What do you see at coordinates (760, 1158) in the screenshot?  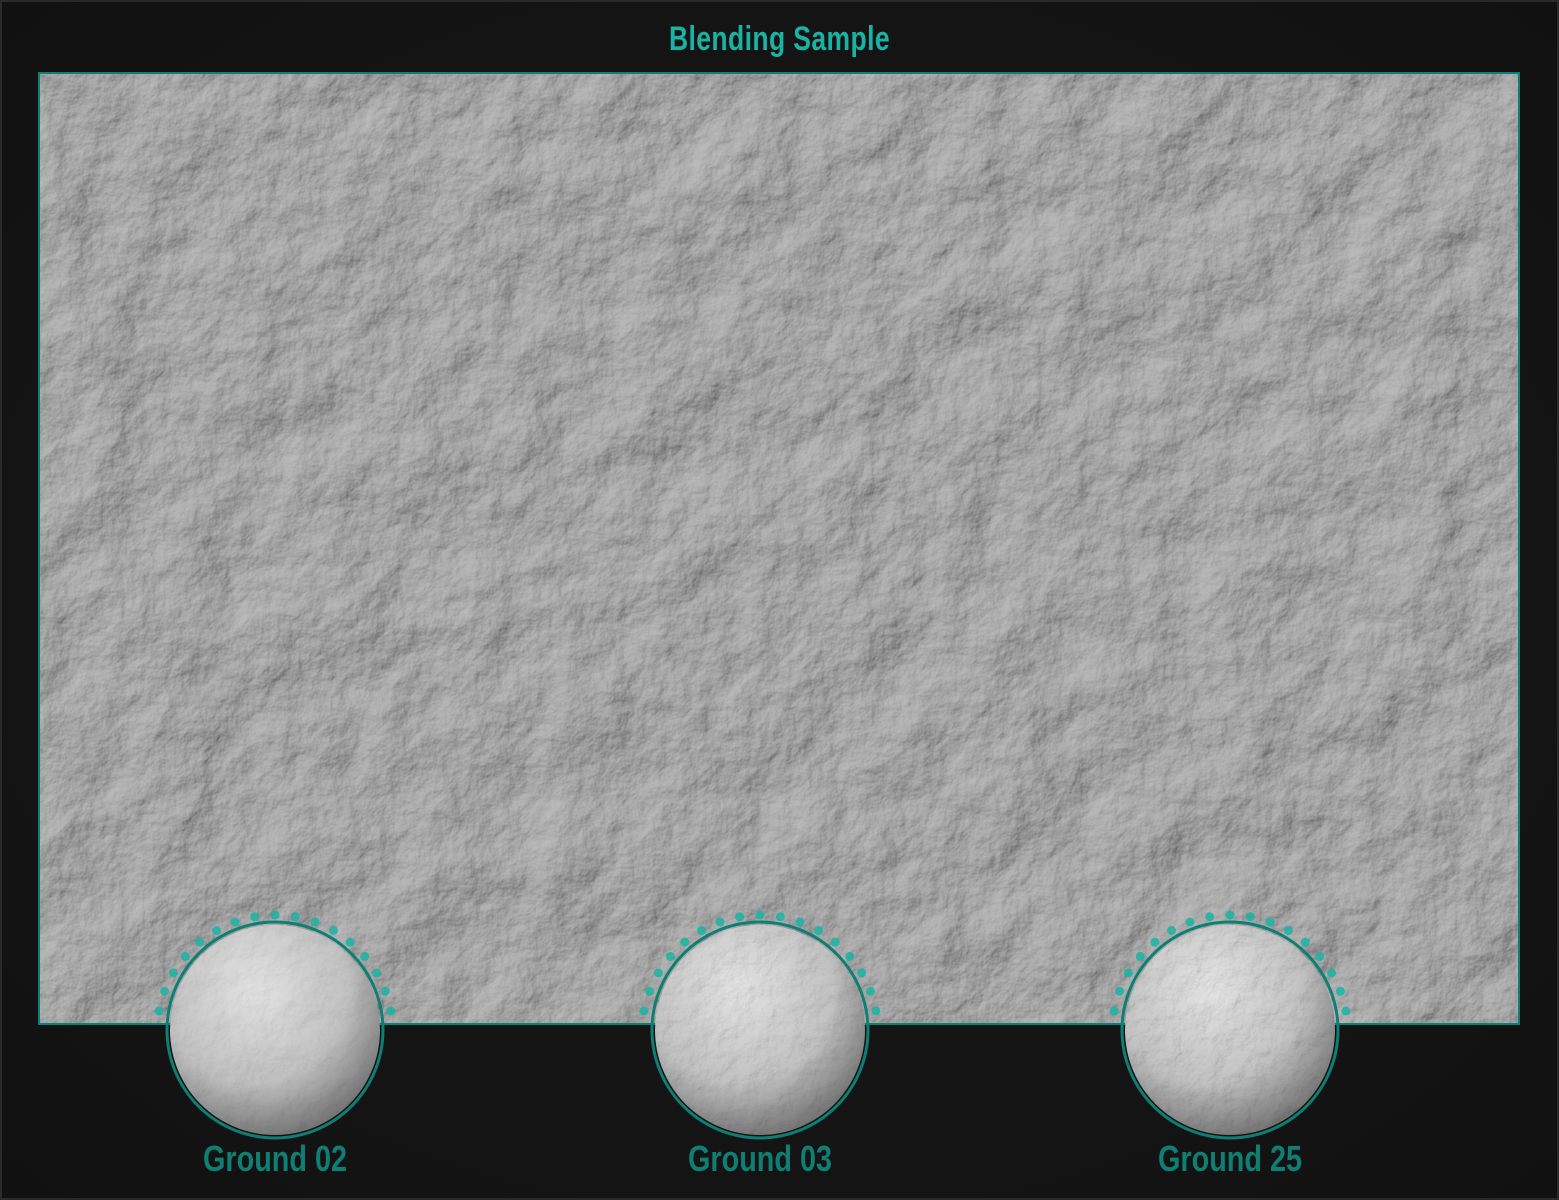 I see `brush-label-ground-03: Ground 03` at bounding box center [760, 1158].